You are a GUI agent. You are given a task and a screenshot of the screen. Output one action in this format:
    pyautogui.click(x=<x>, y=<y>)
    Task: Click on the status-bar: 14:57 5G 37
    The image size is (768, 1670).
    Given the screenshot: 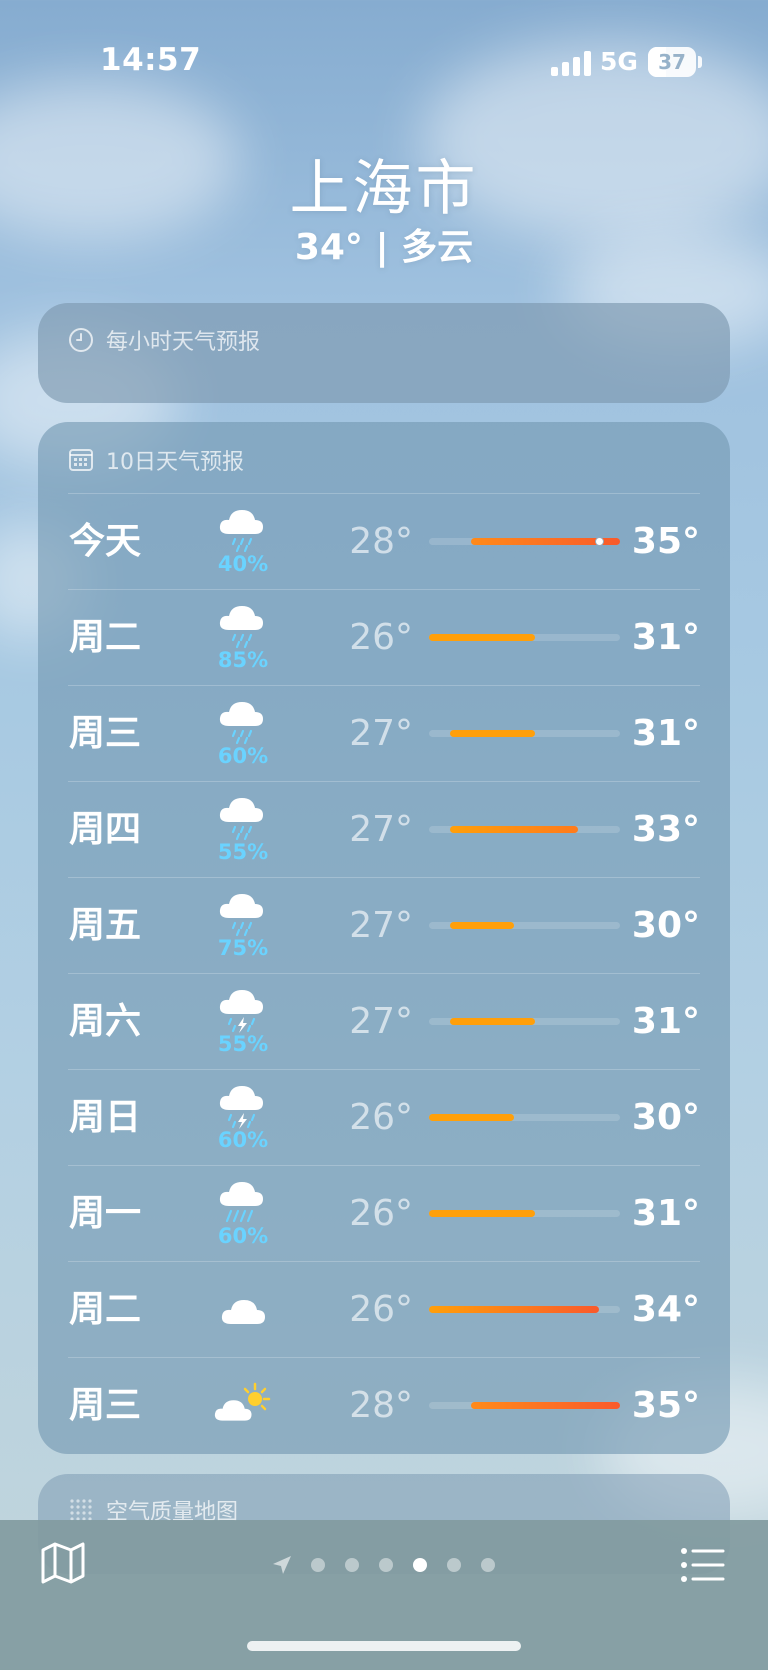 What is the action you would take?
    pyautogui.click(x=384, y=55)
    